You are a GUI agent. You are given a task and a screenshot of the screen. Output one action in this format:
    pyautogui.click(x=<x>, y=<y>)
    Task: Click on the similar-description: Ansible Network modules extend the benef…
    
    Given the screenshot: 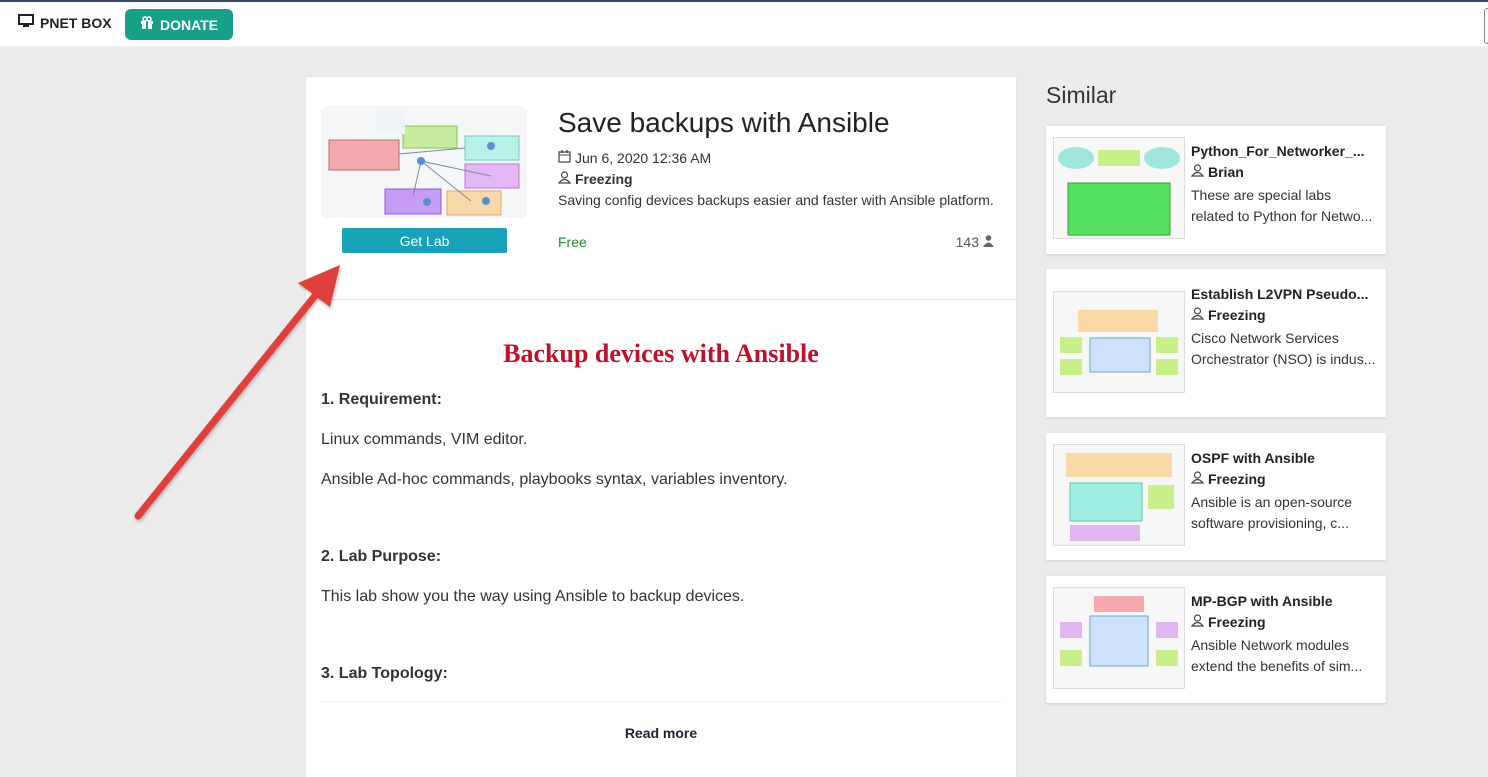 What is the action you would take?
    pyautogui.click(x=1277, y=655)
    